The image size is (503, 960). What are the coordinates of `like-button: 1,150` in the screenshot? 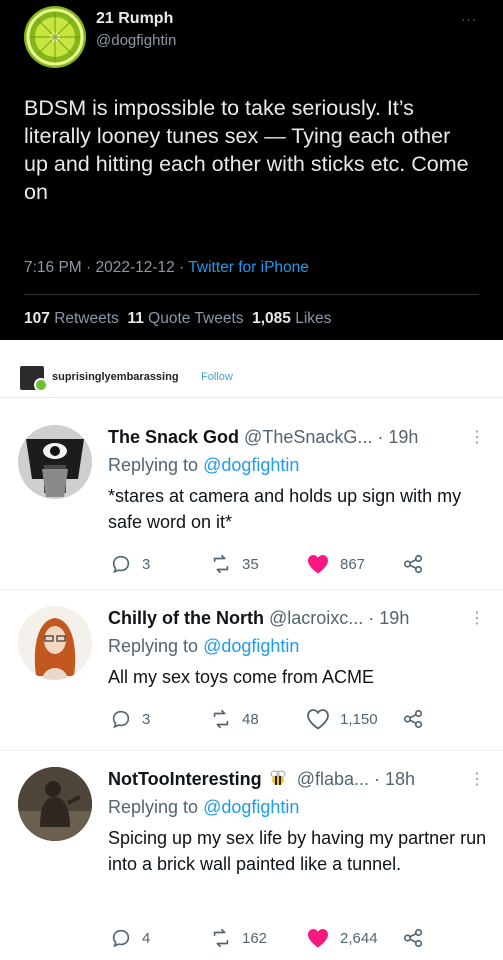 It's located at (342, 719).